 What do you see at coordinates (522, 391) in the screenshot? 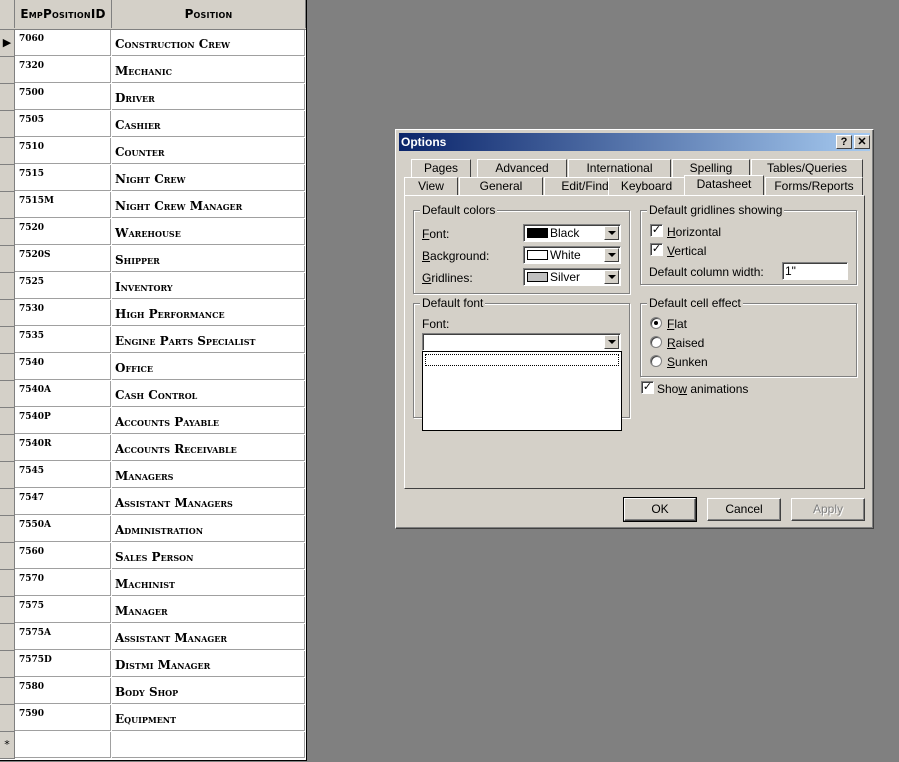
I see `default-font-dropdown-list` at bounding box center [522, 391].